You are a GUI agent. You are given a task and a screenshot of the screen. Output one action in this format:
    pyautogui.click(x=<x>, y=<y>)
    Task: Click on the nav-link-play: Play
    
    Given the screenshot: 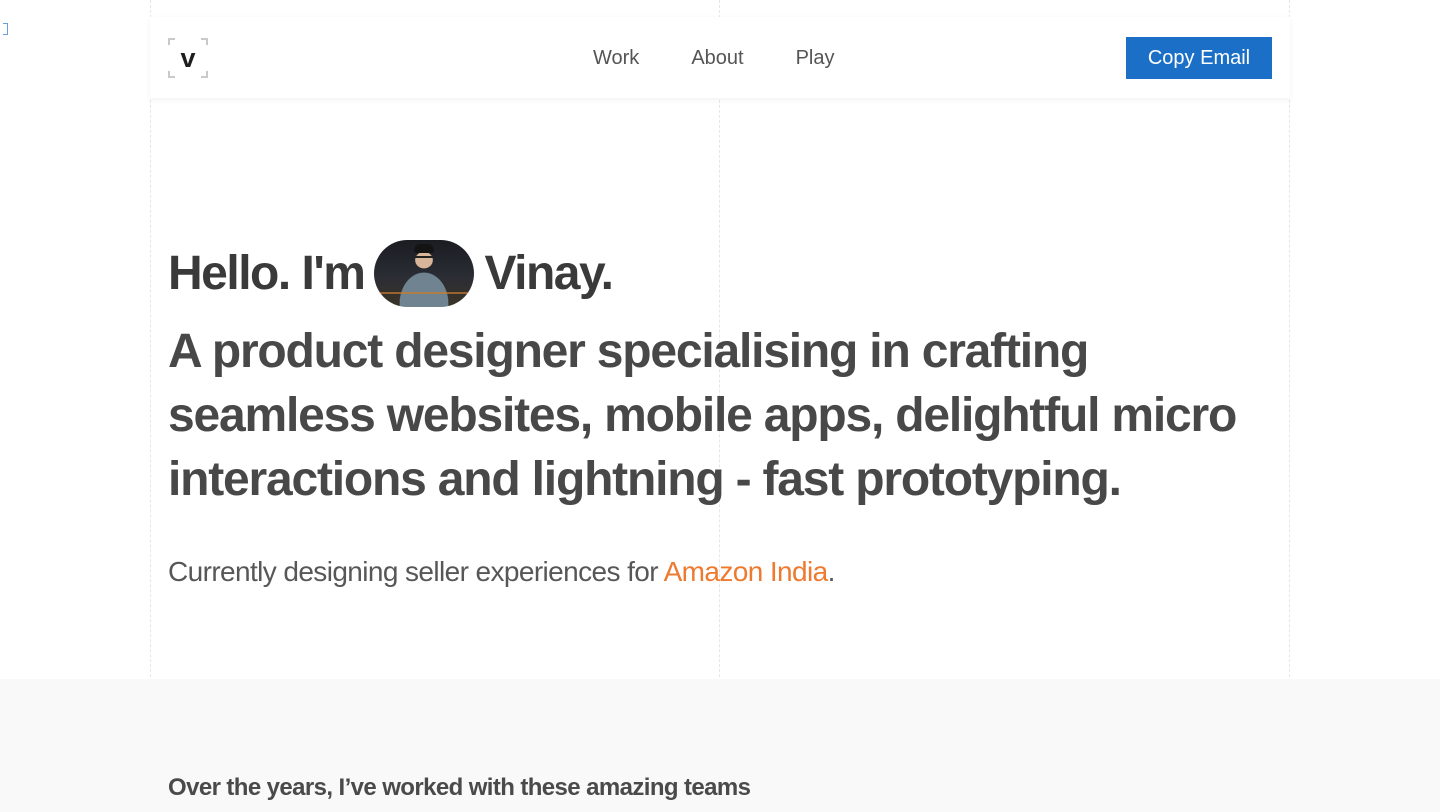 What is the action you would take?
    pyautogui.click(x=815, y=58)
    